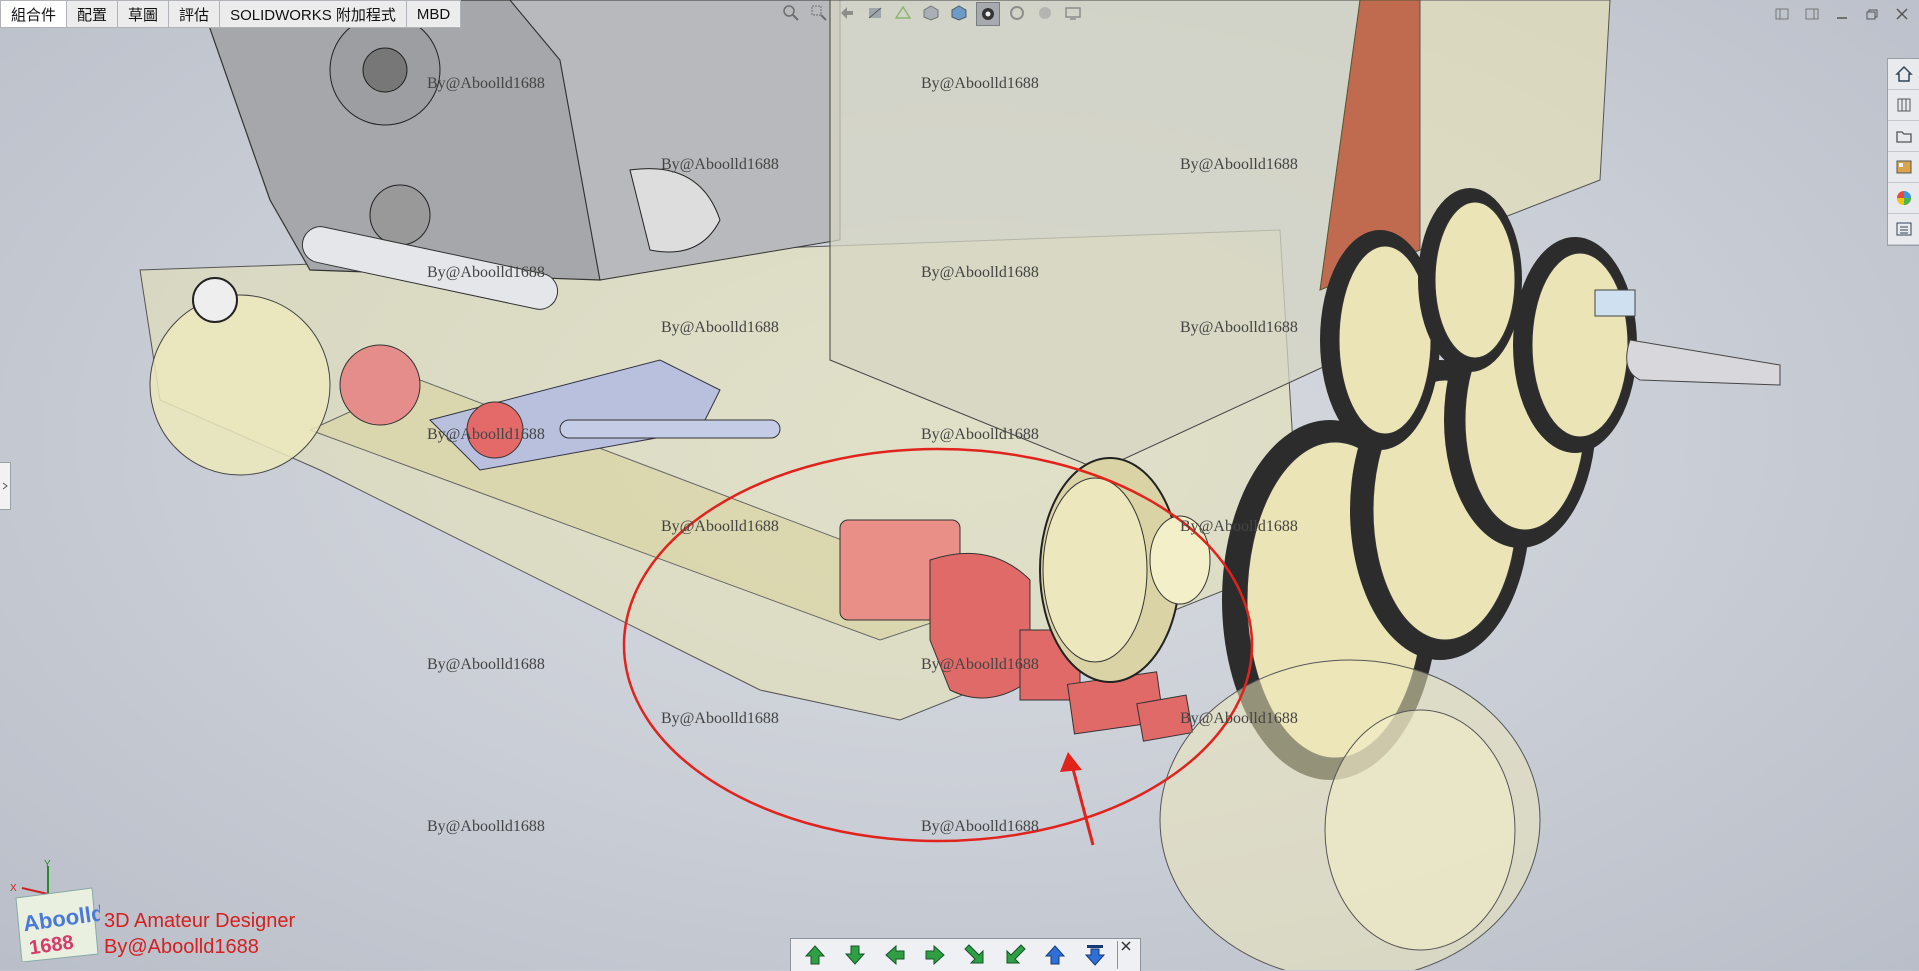  Describe the element at coordinates (1055, 955) in the screenshot. I see `expand-up-icon` at that location.